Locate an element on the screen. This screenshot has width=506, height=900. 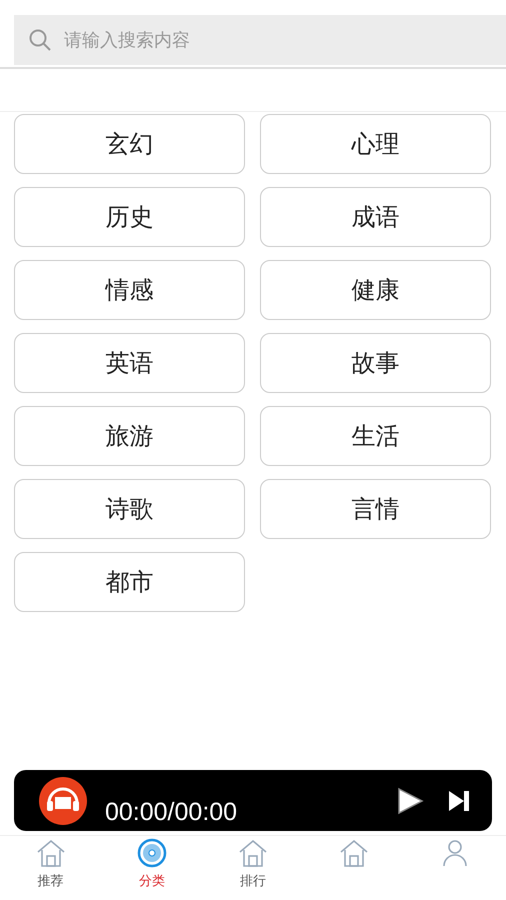
play-button is located at coordinates (410, 800).